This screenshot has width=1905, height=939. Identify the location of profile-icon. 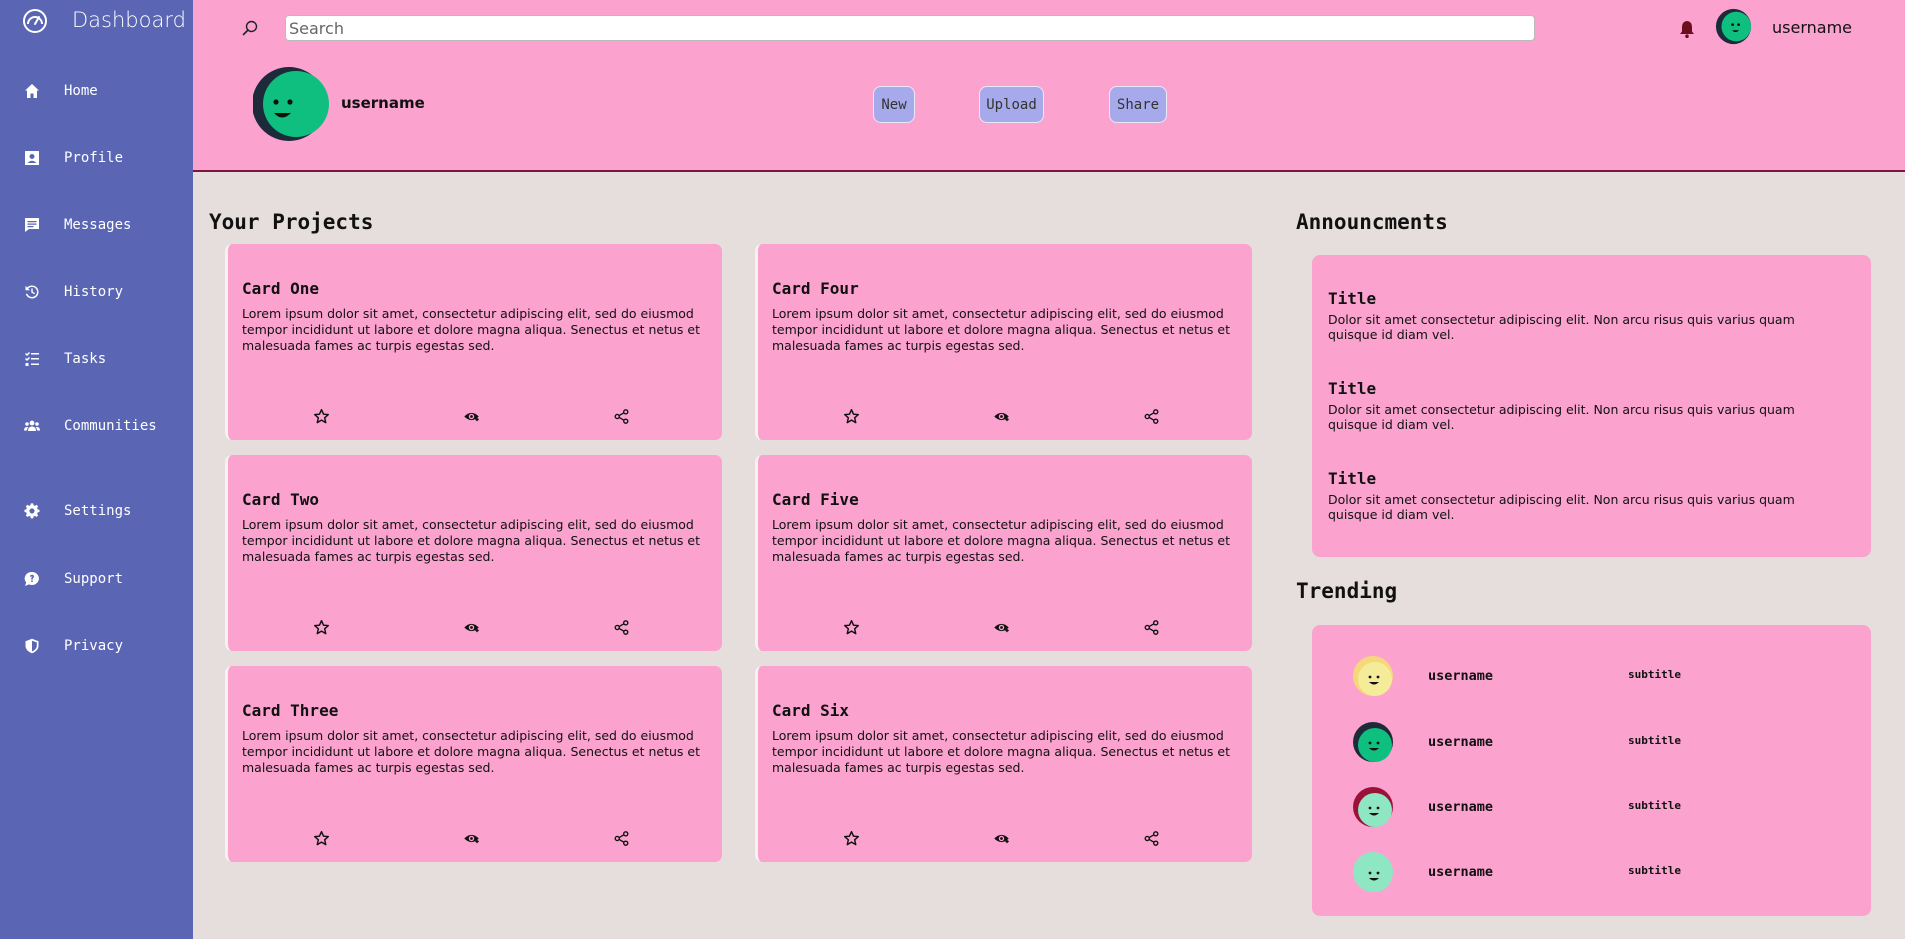
(32, 158).